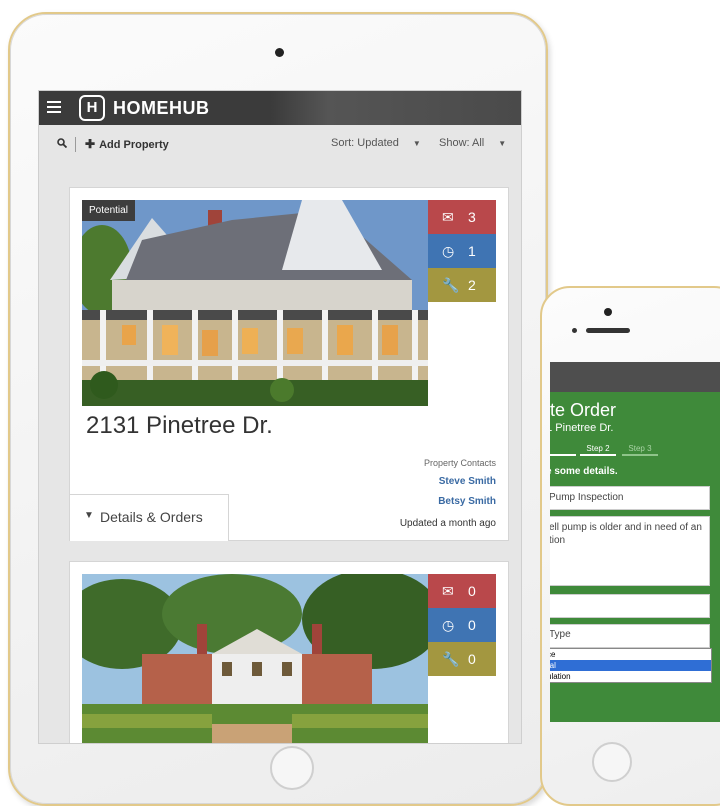 This screenshot has height=806, width=720. What do you see at coordinates (75, 144) in the screenshot?
I see `toolbar-divider` at bounding box center [75, 144].